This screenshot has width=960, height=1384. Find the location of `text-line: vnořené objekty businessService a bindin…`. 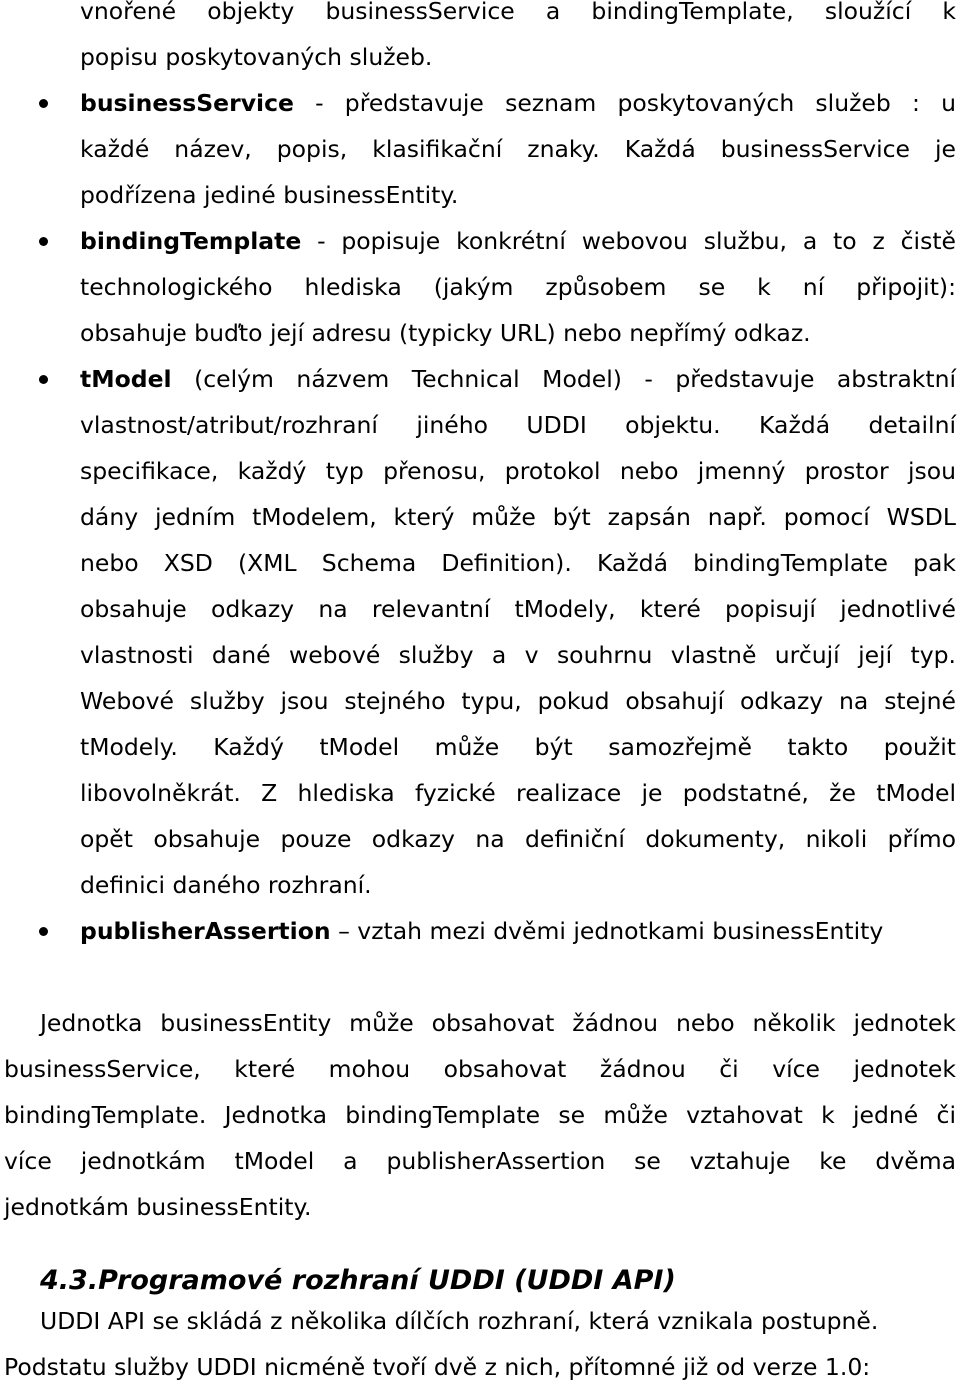

text-line: vnořené objekty businessService a bindin… is located at coordinates (518, 12).